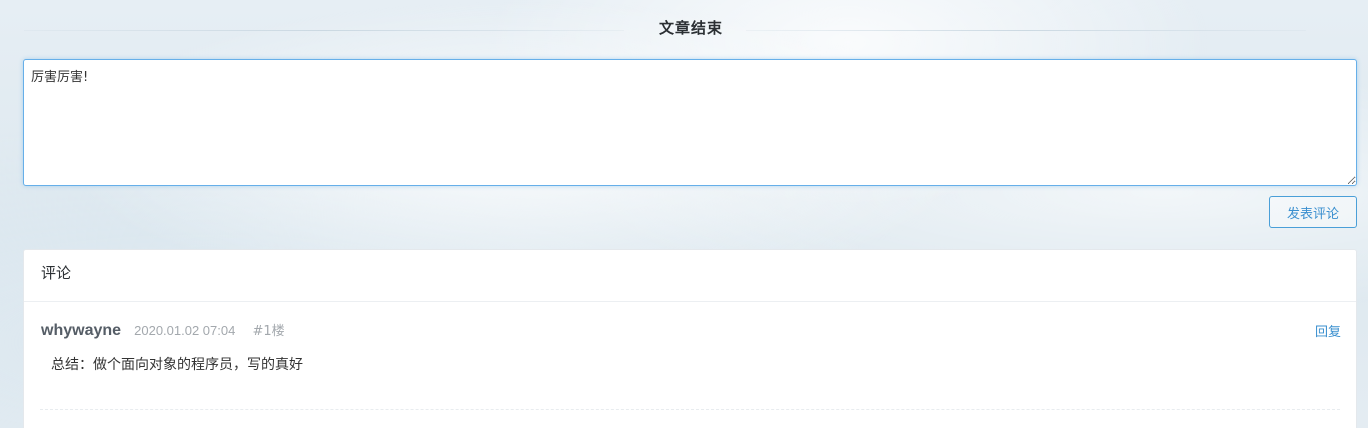 The image size is (1368, 428). Describe the element at coordinates (690, 28) in the screenshot. I see `article-end-title: 文章结束` at that location.